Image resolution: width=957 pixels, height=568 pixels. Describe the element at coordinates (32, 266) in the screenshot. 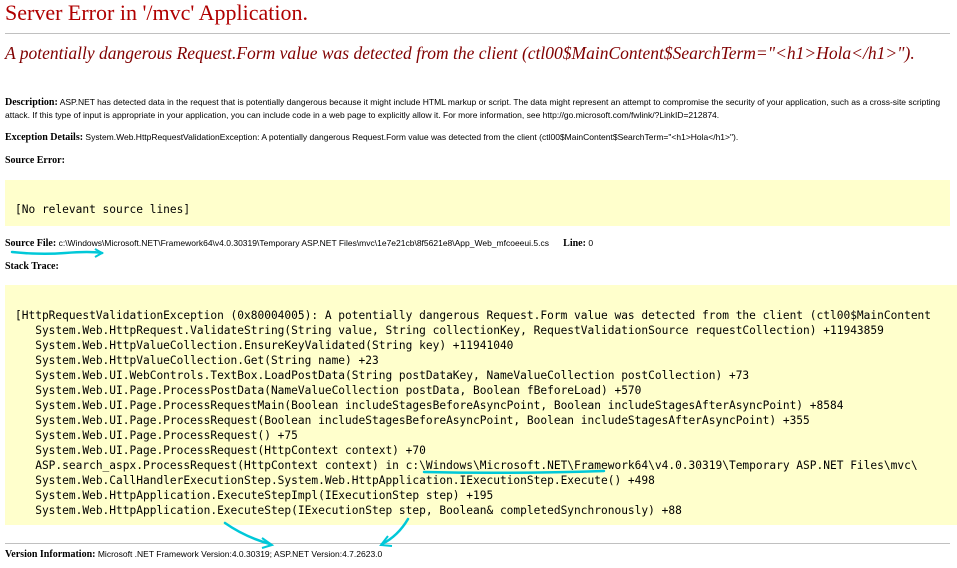

I see `stack-trace-label: Stack Trace:` at that location.